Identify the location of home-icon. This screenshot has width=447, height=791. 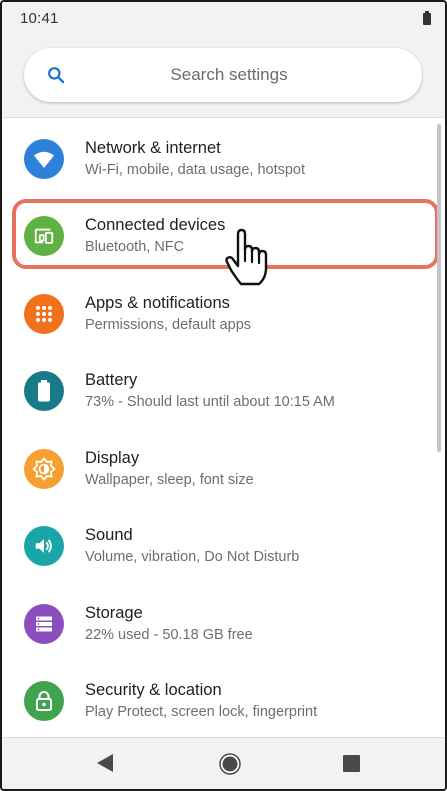
(230, 764).